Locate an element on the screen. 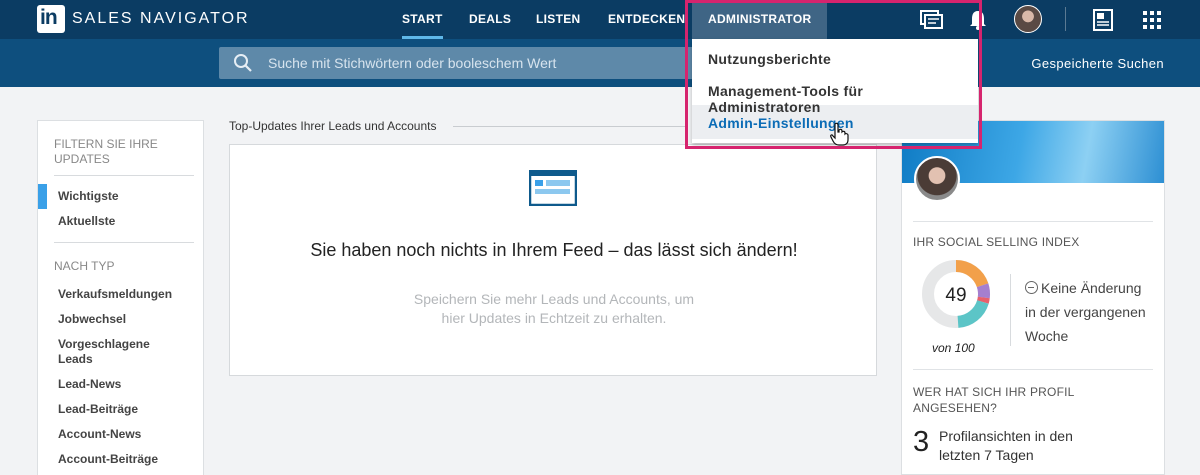 This screenshot has width=1200, height=475. feed-section-title: Top-Updates Ihrer Leads und Accounts is located at coordinates (333, 126).